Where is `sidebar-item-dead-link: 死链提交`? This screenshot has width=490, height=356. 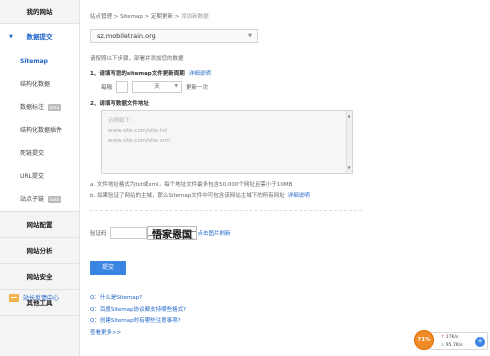
sidebar-item-dead-link: 死链提交 is located at coordinates (39, 153).